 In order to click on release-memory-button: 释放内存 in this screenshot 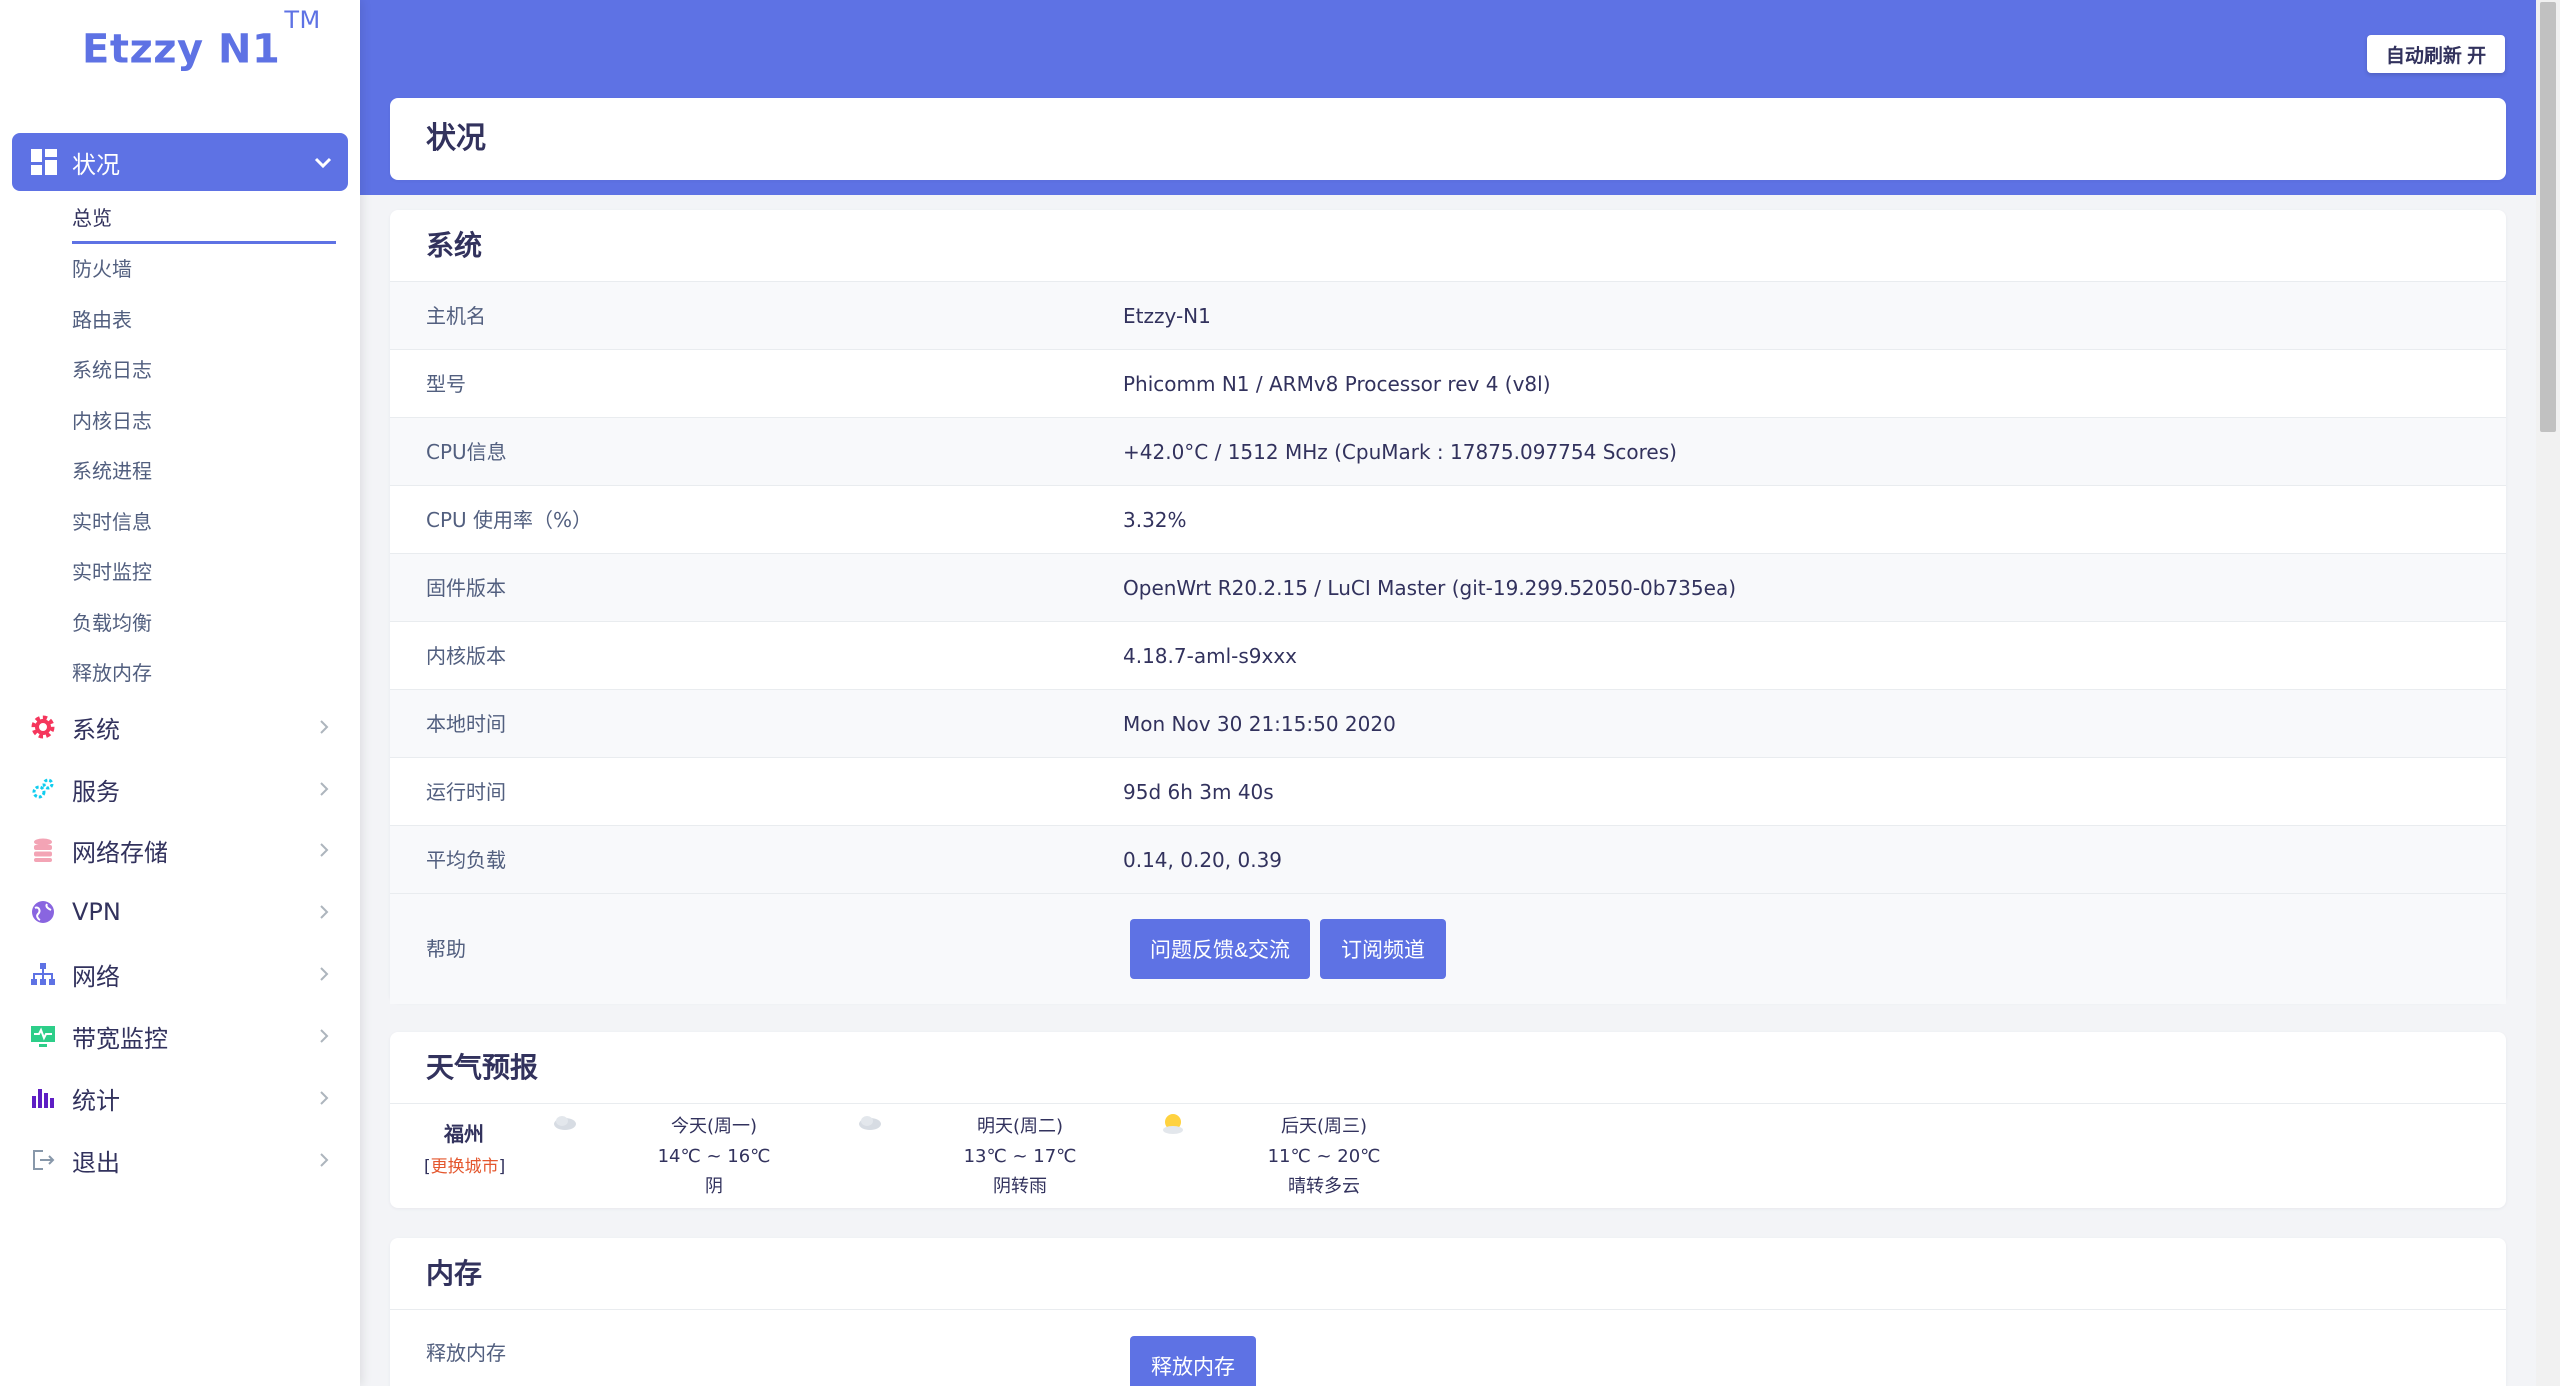, I will do `click(1193, 1361)`.